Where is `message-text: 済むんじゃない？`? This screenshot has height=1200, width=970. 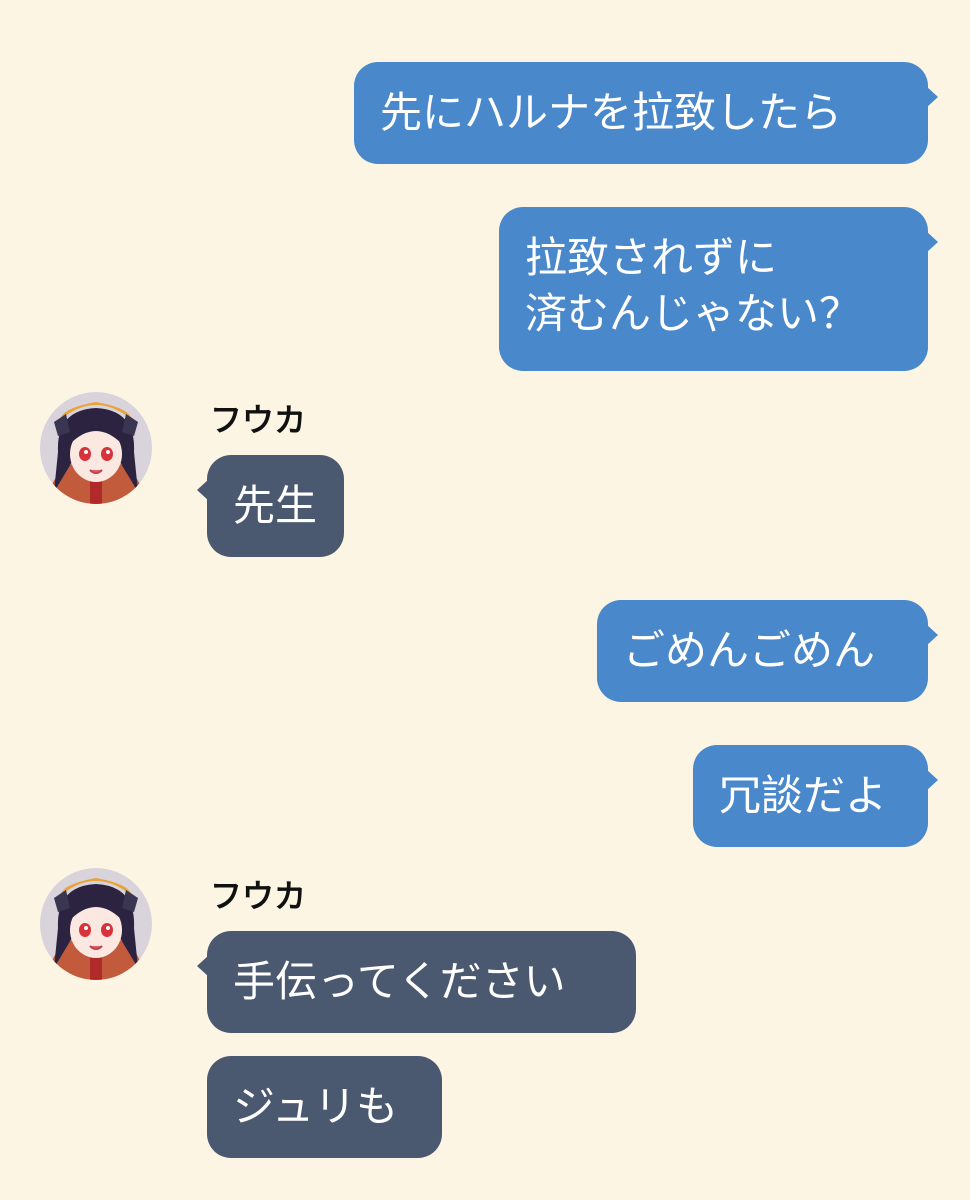
message-text: 済むんじゃない？ is located at coordinates (693, 313).